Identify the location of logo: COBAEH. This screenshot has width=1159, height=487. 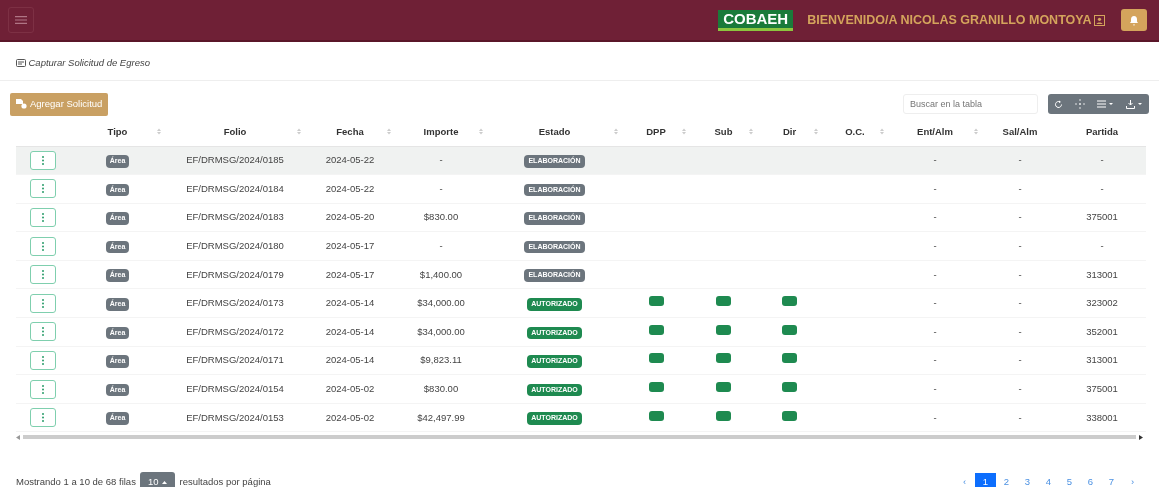
(756, 20).